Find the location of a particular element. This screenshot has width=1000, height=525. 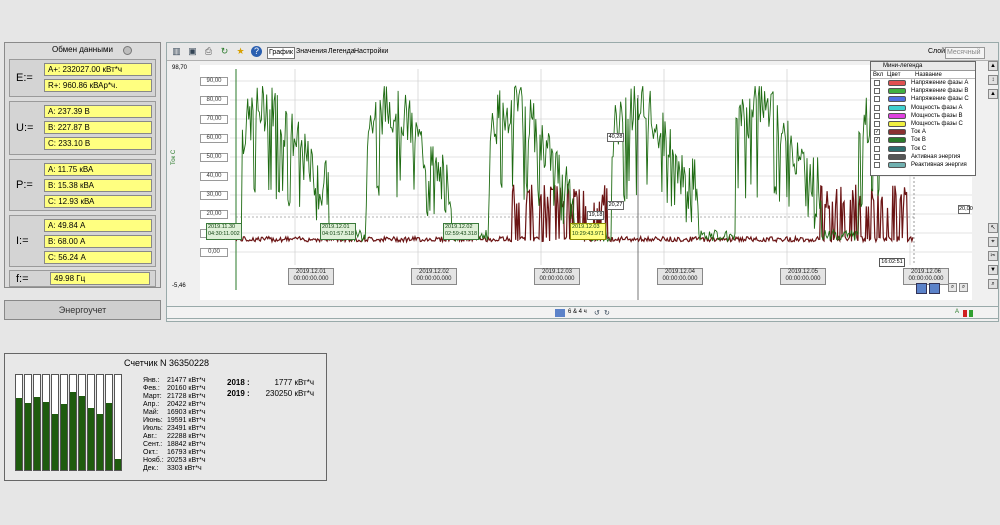

frequency-value: 49.98 Гц is located at coordinates (100, 278).